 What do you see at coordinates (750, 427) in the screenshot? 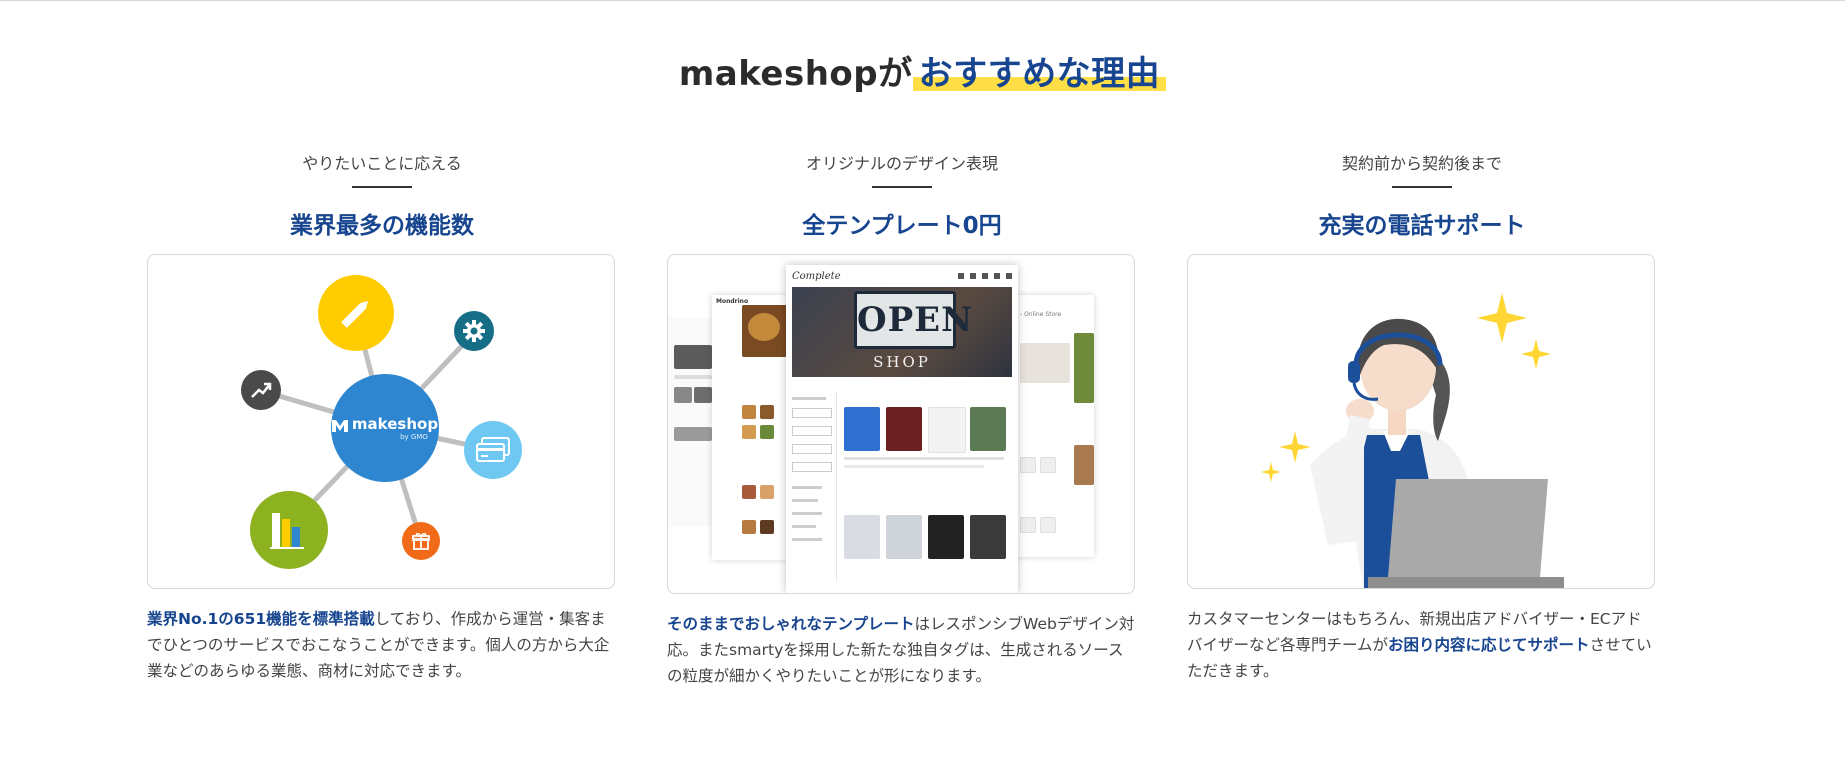
I see `left-template-screen: Mondrino` at bounding box center [750, 427].